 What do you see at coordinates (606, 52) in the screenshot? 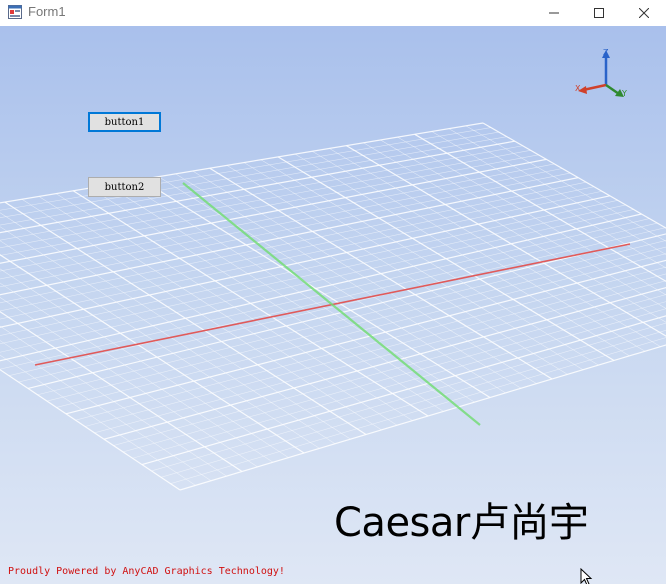
I see `z-axis-label: Z` at bounding box center [606, 52].